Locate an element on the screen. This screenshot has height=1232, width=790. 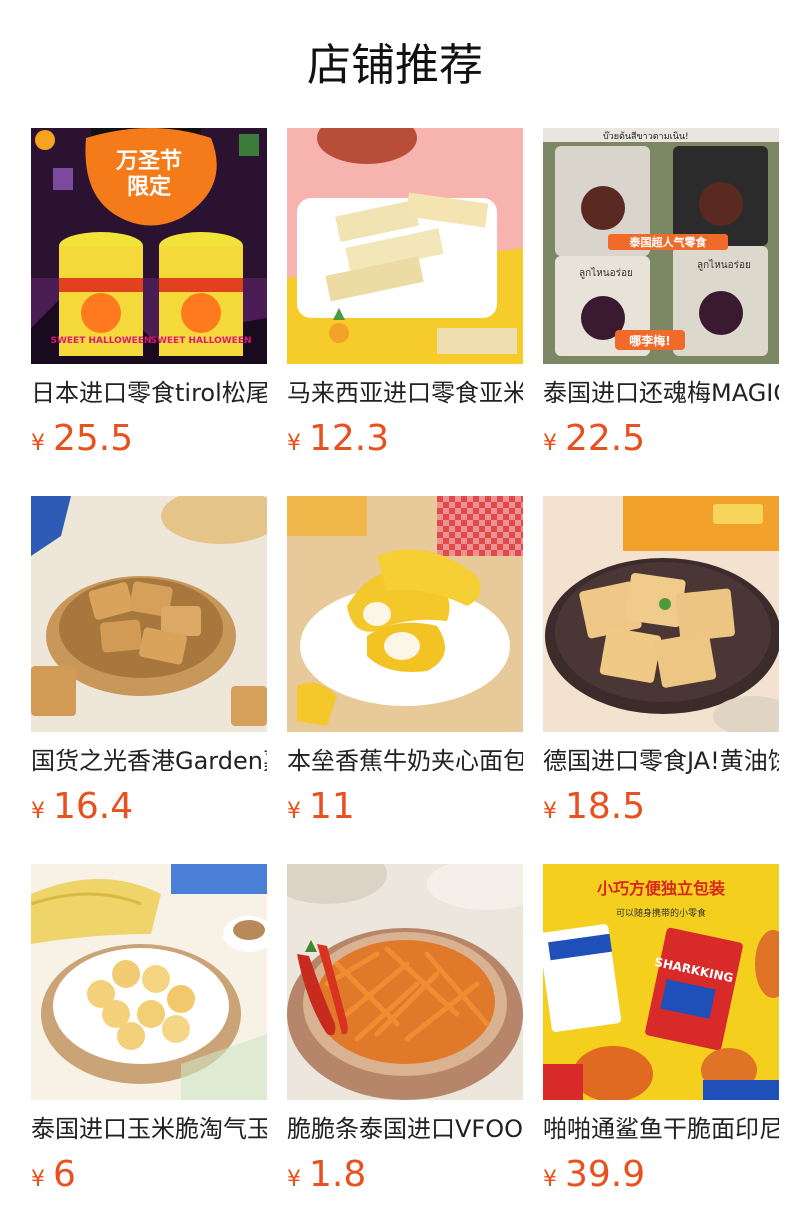
corn-snack-image is located at coordinates (149, 982).